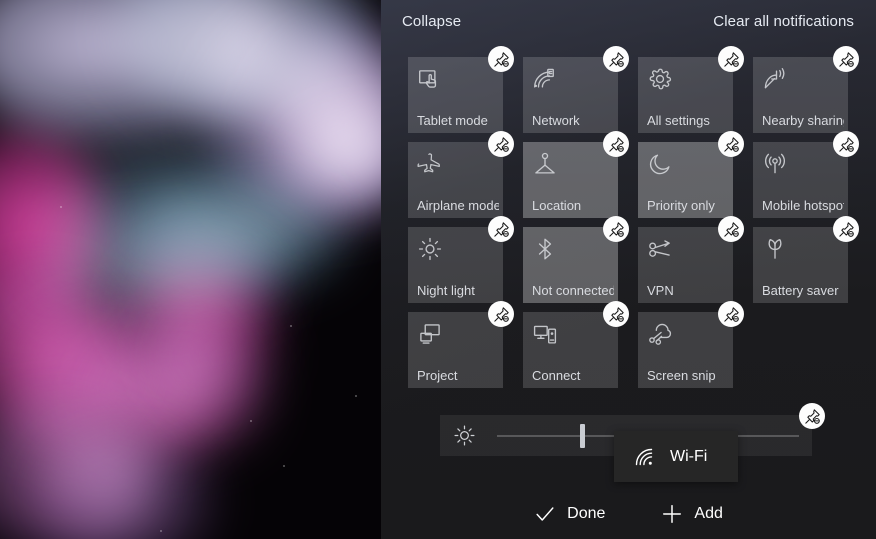 The image size is (876, 539). Describe the element at coordinates (708, 513) in the screenshot. I see `add-label: Add` at that location.